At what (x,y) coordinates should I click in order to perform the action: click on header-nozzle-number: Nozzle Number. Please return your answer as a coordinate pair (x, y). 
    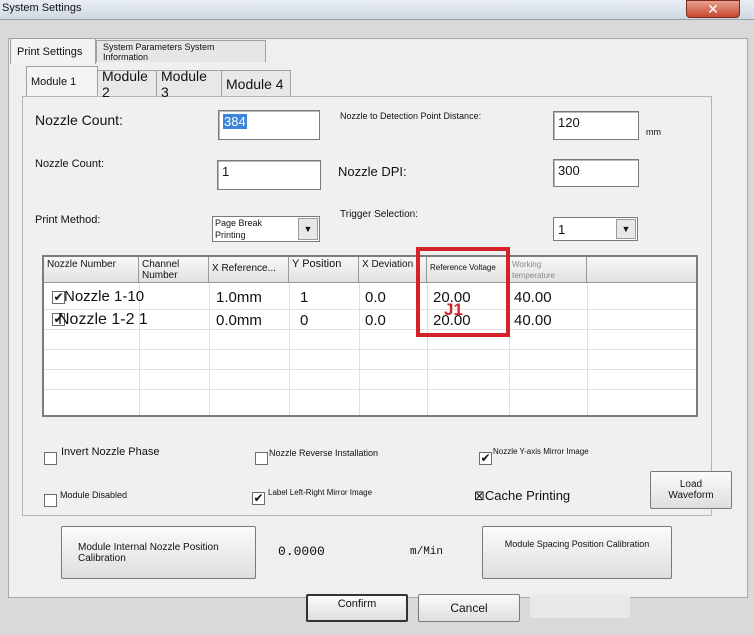
    Looking at the image, I should click on (91, 270).